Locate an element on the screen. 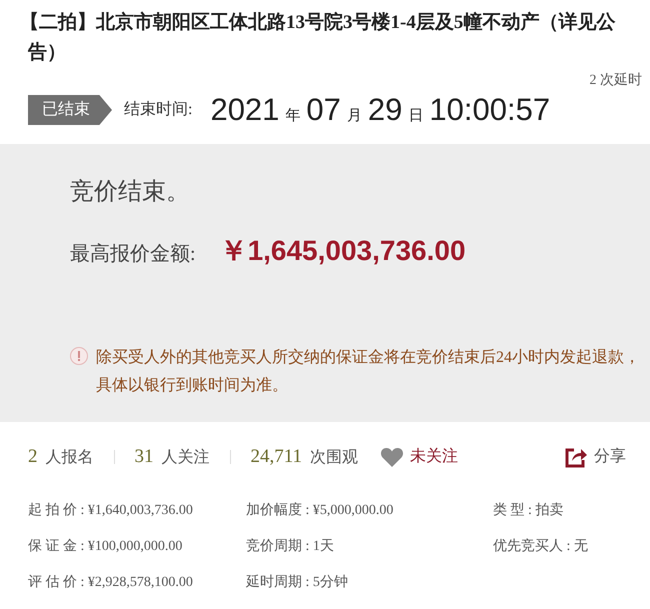 The image size is (650, 609). share-button: 分享 is located at coordinates (595, 457).